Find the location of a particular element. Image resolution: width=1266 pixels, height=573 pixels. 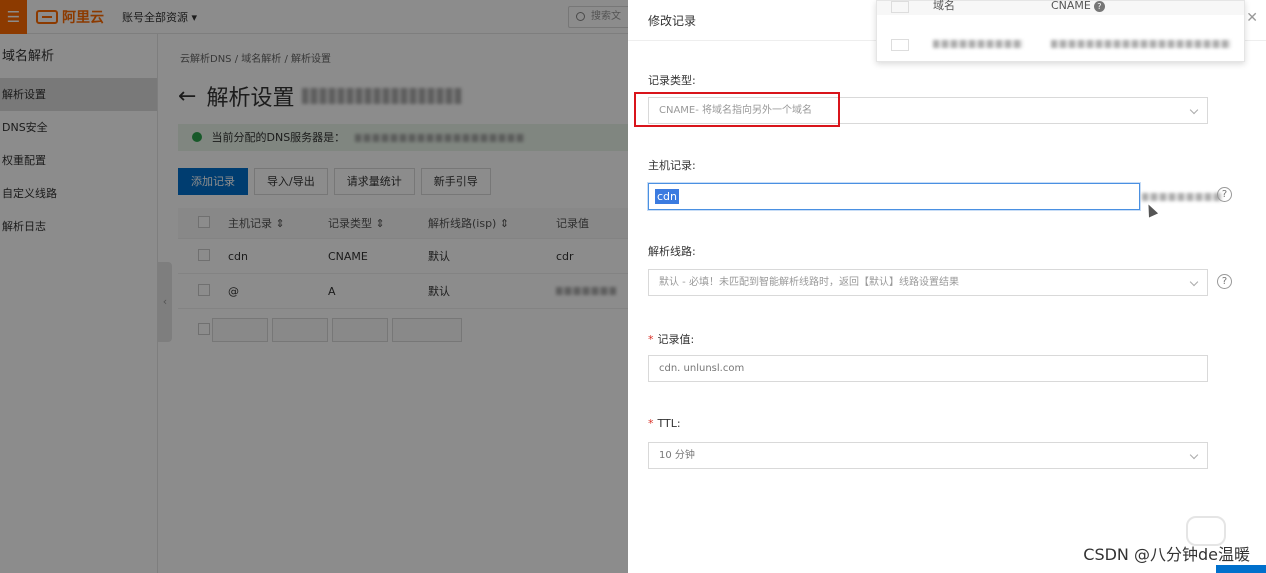

ttl-select: 10 分钟 is located at coordinates (928, 455).